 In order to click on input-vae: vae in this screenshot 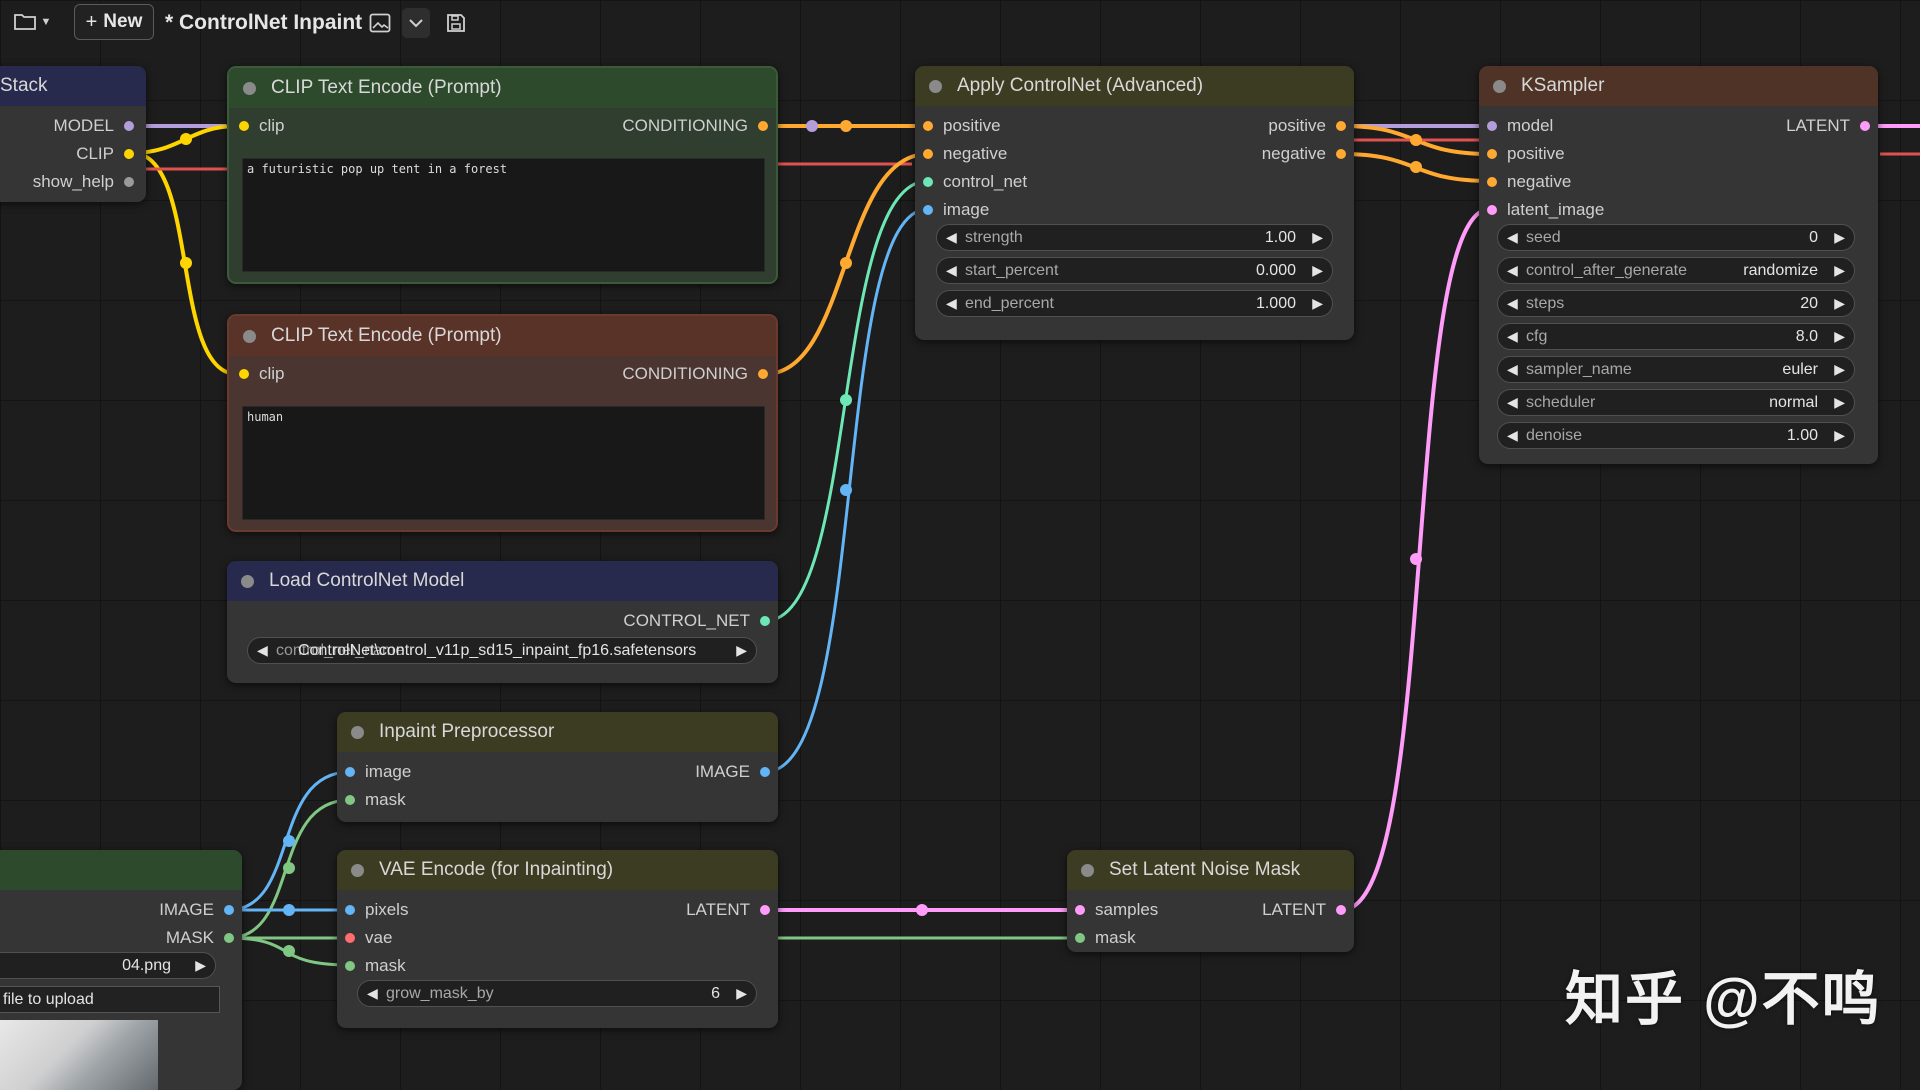, I will do `click(368, 938)`.